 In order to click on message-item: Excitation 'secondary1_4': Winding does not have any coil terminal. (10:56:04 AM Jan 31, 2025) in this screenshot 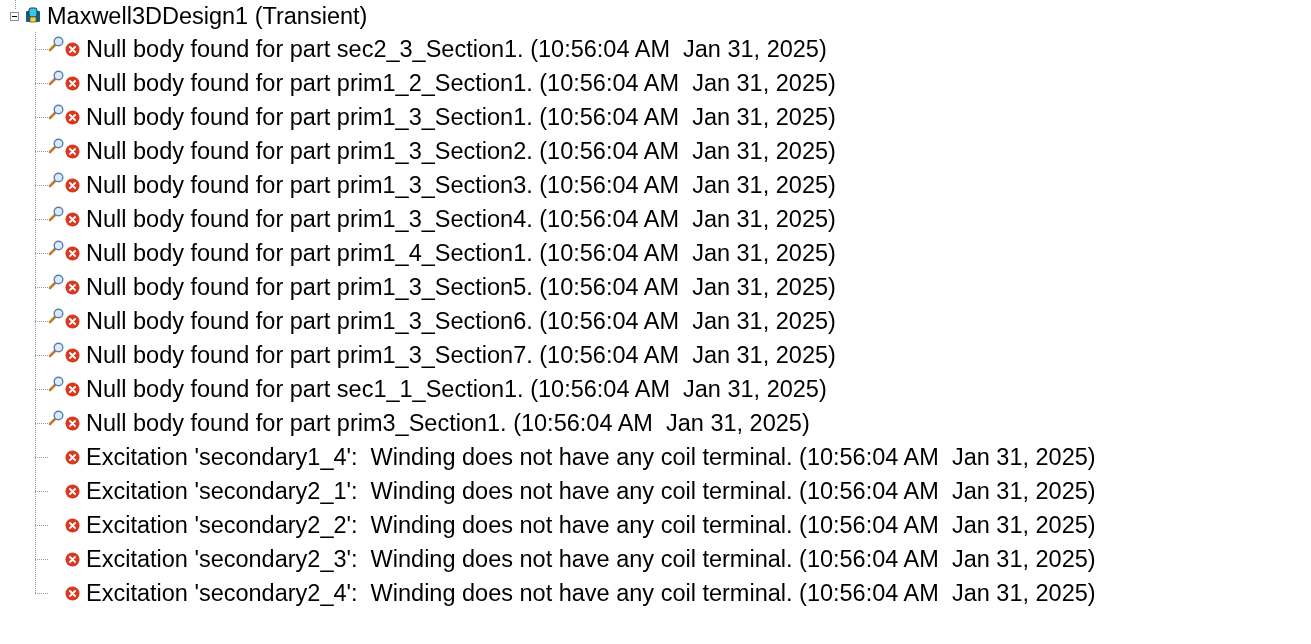, I will do `click(591, 457)`.